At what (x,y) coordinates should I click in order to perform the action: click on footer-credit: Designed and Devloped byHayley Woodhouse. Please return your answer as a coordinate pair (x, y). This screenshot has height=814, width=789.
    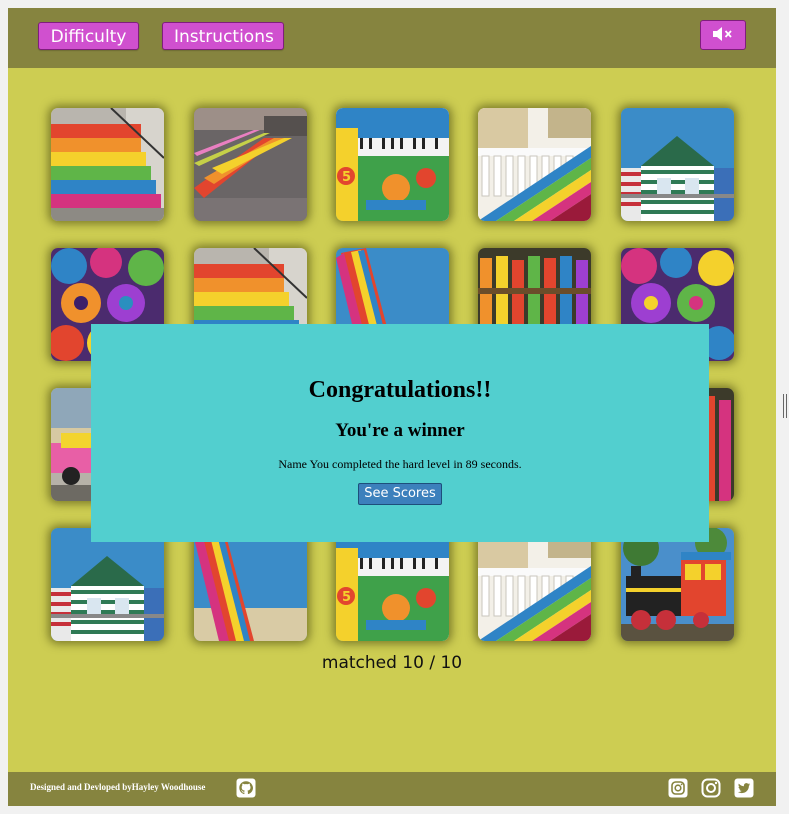
    Looking at the image, I should click on (118, 787).